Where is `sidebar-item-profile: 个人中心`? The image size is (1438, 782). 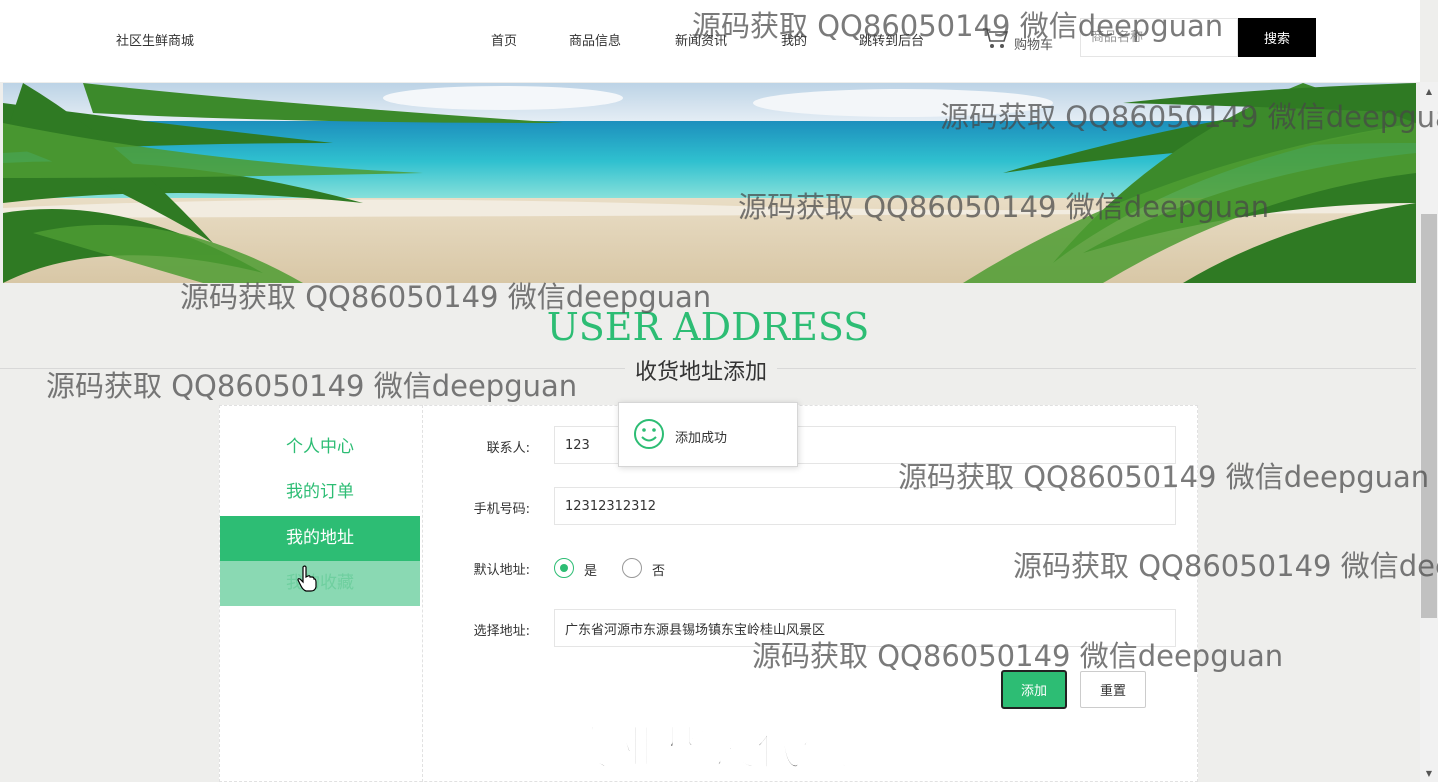
sidebar-item-profile: 个人中心 is located at coordinates (320, 447).